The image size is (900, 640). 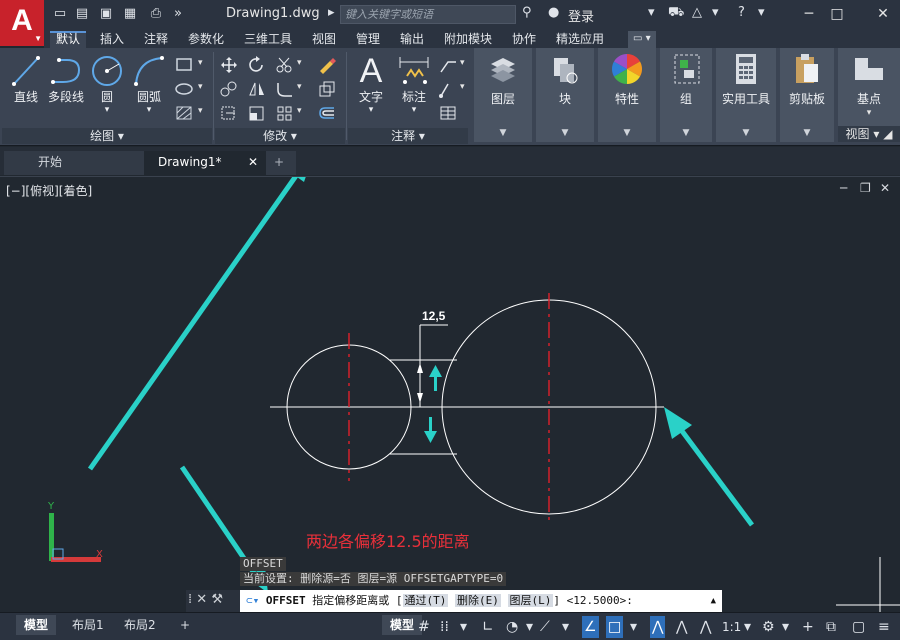 I want to click on clipboard-button: 剪贴板 ▼, so click(x=807, y=95).